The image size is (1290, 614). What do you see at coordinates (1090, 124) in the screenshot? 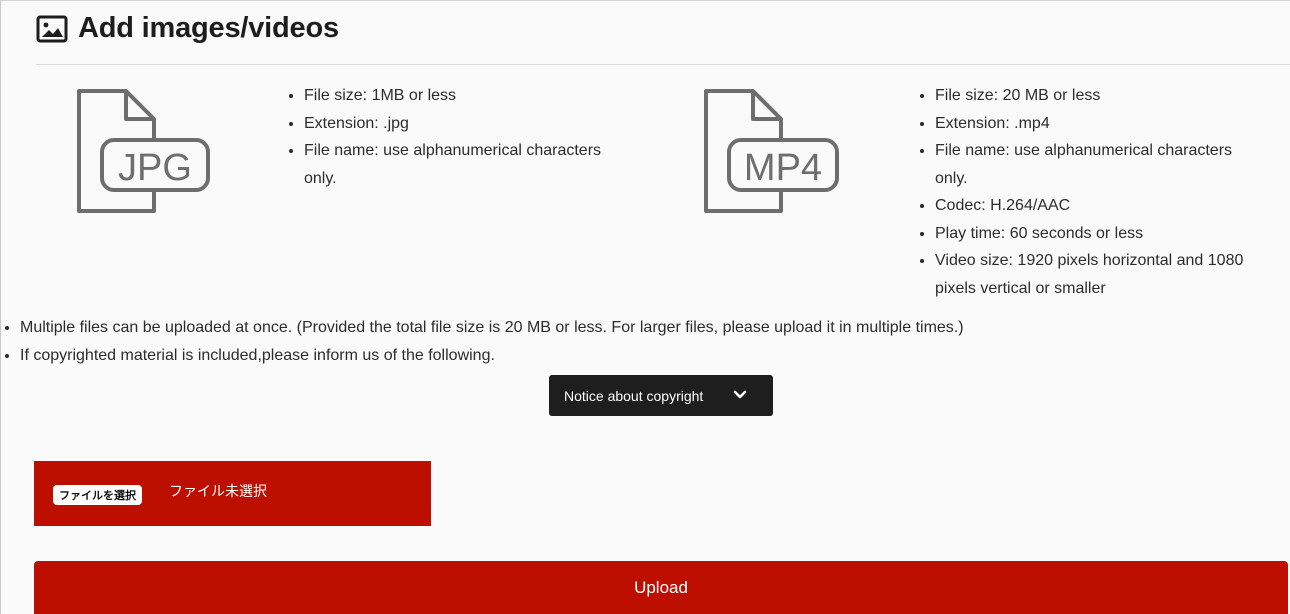
I see `video-spec-item: Extension: .mp4` at bounding box center [1090, 124].